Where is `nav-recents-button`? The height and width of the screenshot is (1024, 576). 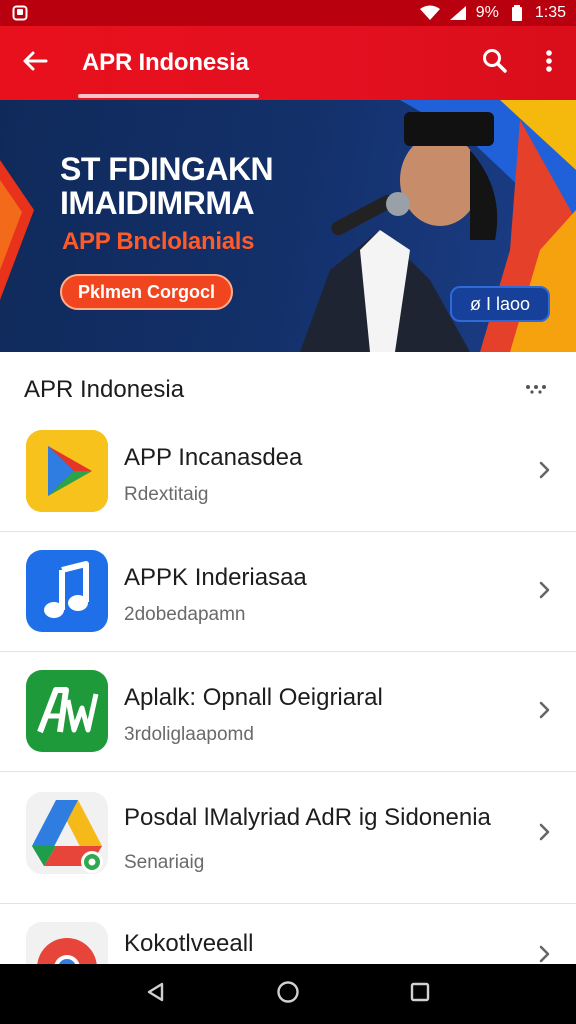
nav-recents-button is located at coordinates (420, 994).